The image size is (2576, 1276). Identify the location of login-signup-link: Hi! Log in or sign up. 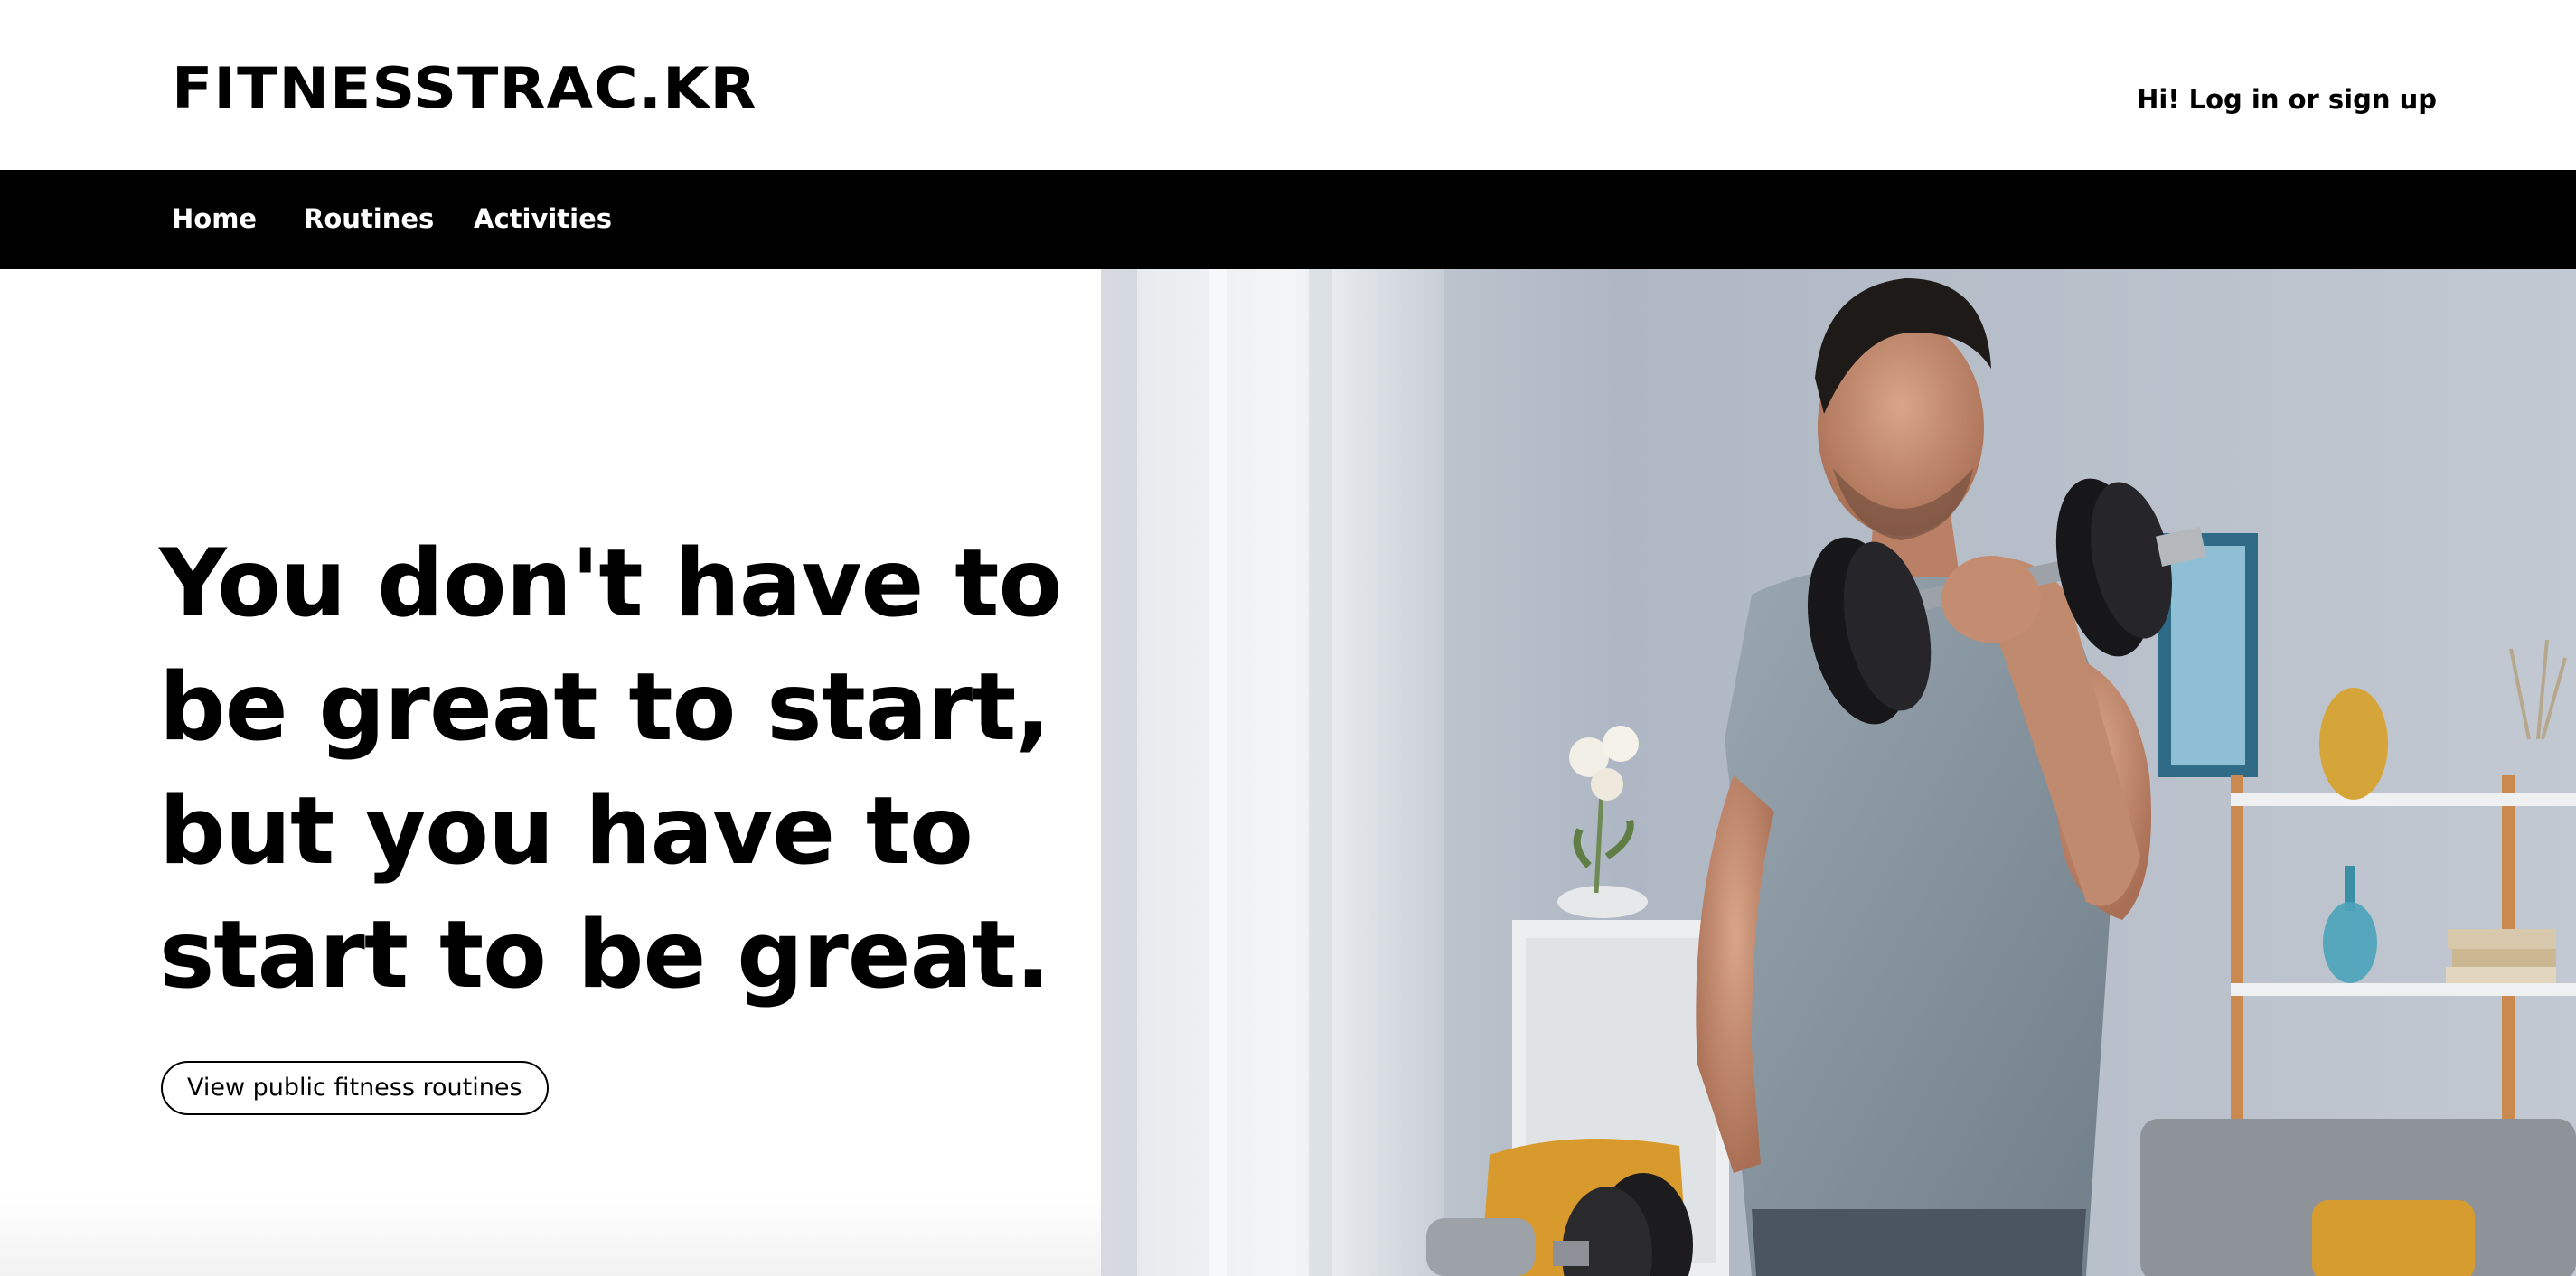
(2287, 99).